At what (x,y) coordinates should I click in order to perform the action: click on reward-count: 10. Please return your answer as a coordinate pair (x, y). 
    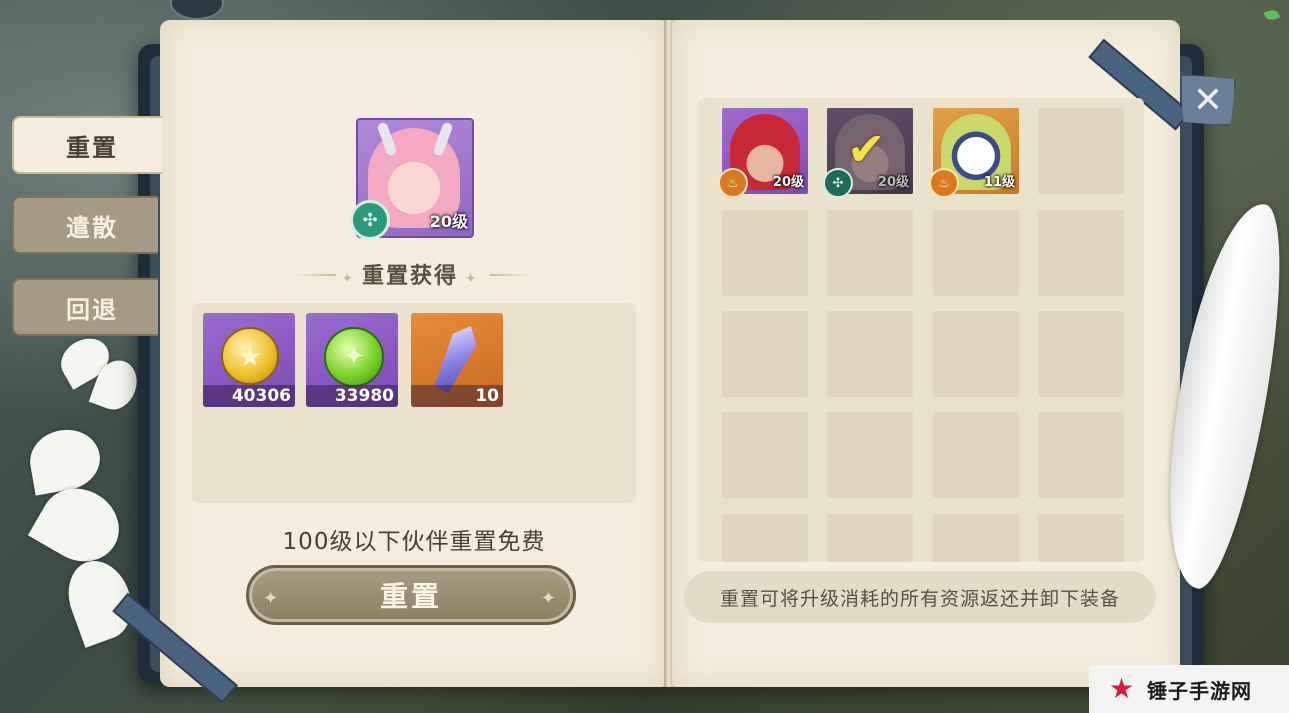
    Looking at the image, I should click on (457, 396).